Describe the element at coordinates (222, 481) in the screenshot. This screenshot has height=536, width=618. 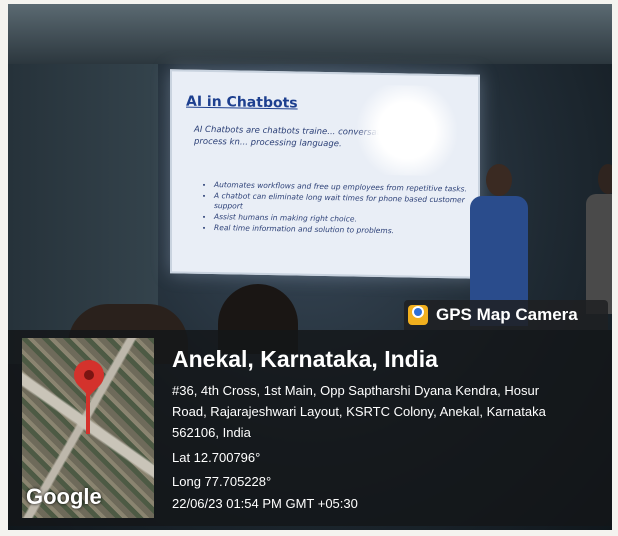
I see `longitude: Long 77.705228°` at that location.